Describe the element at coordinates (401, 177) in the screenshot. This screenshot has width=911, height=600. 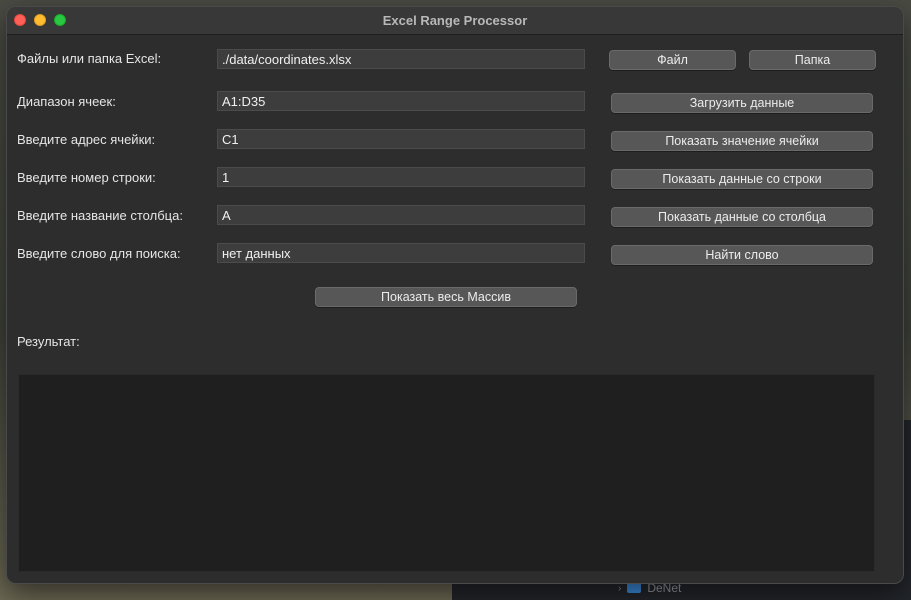
I see `row-number-input` at that location.